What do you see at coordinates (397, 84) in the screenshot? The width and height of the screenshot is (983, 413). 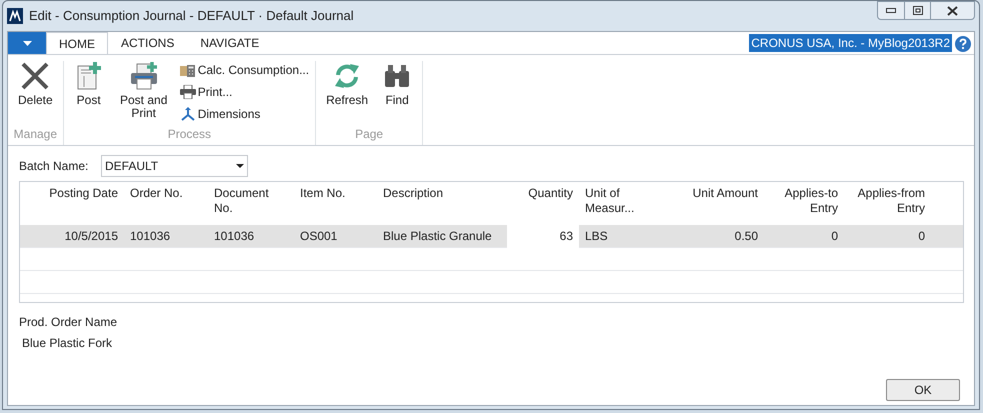 I see `ribbon-button: Find` at bounding box center [397, 84].